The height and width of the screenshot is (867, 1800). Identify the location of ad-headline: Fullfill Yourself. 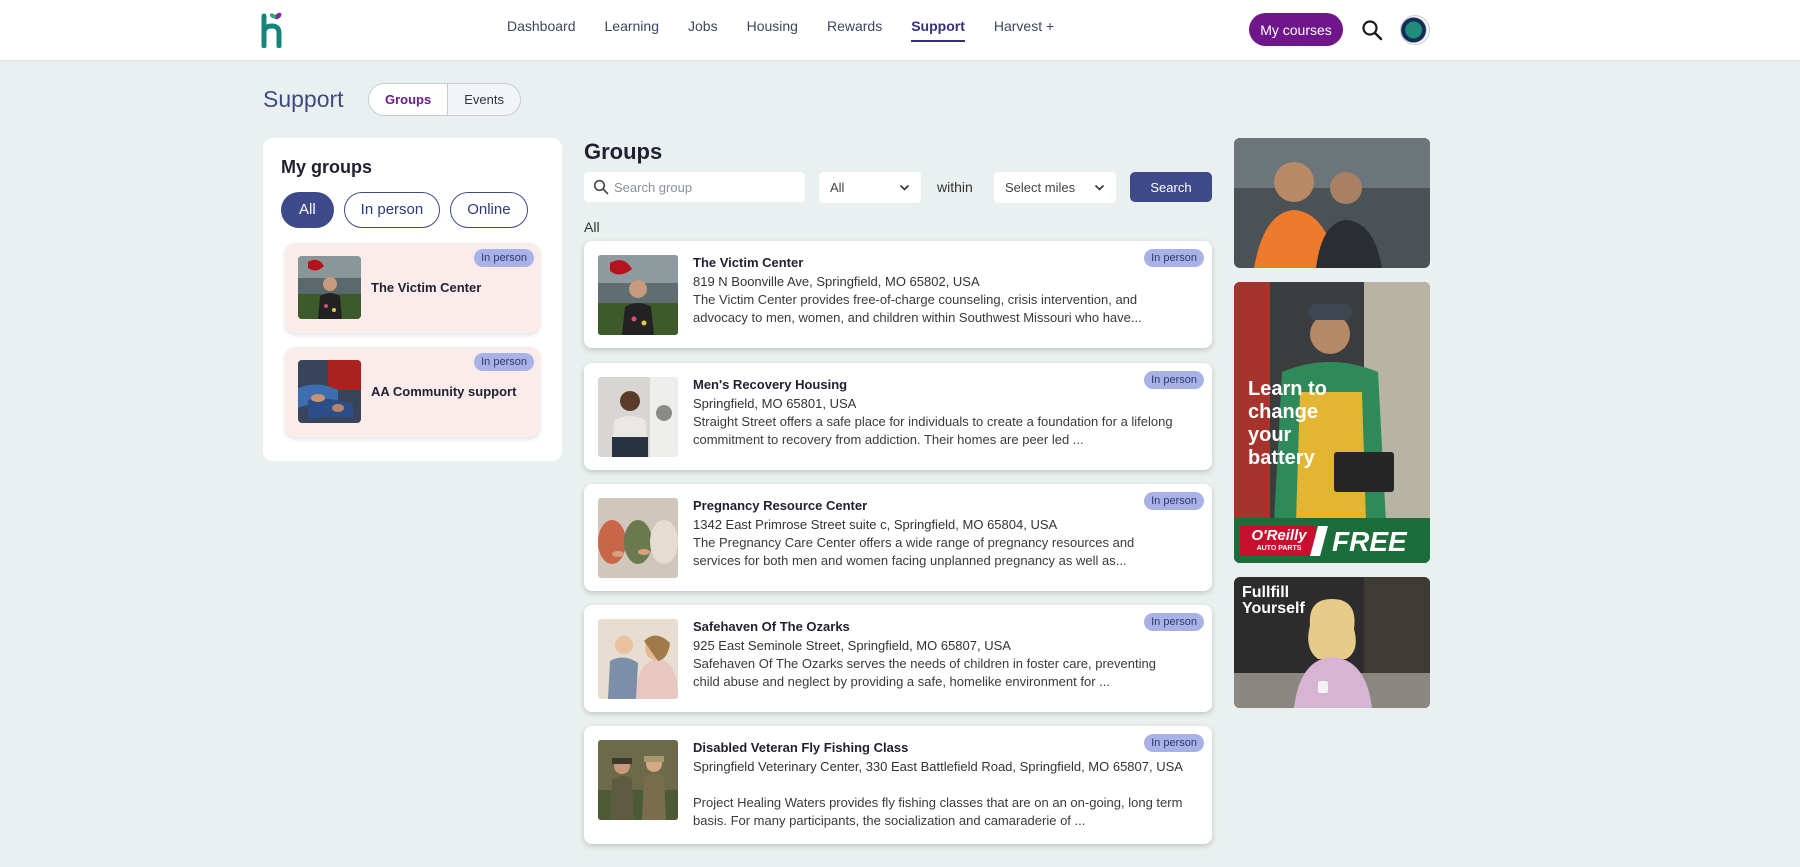
(1273, 600).